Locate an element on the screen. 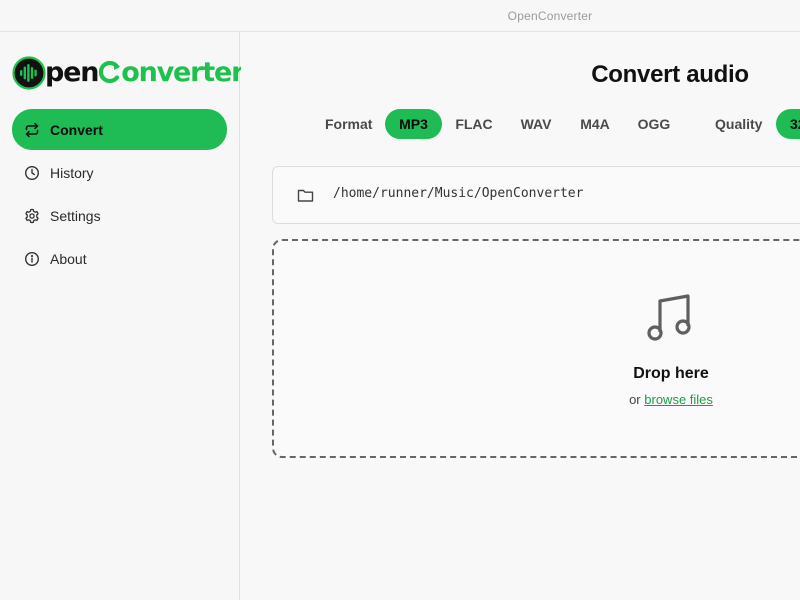  logo-waveform-icon is located at coordinates (29, 73).